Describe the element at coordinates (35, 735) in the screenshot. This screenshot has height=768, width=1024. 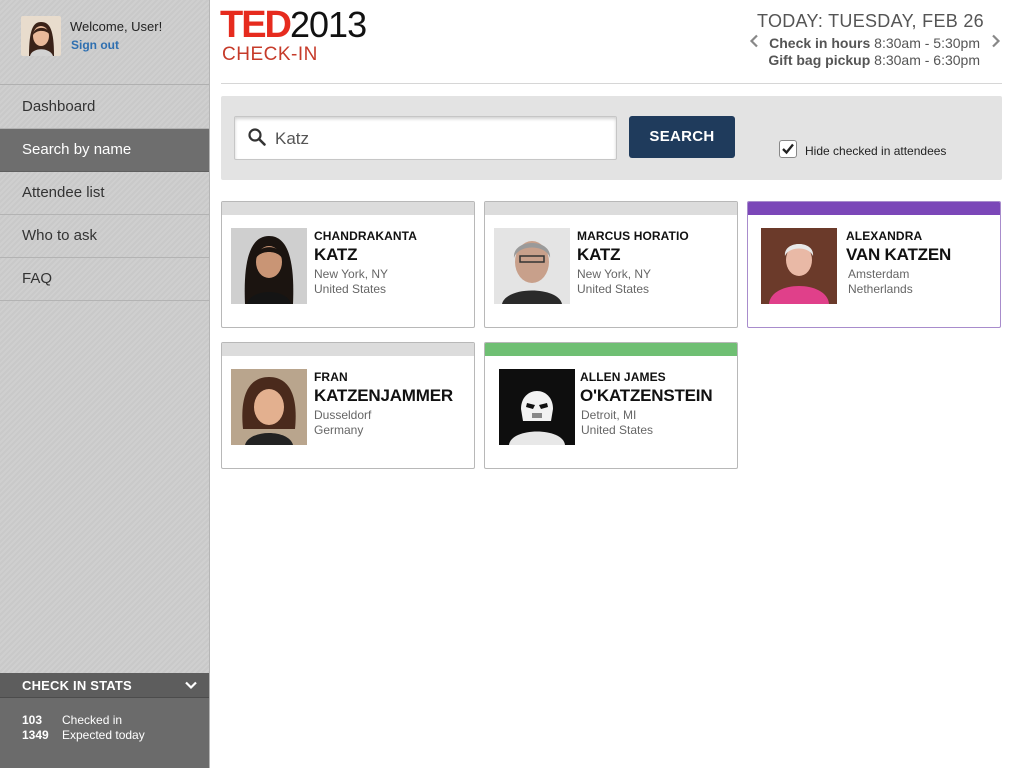
I see `expected-count: 1349` at that location.